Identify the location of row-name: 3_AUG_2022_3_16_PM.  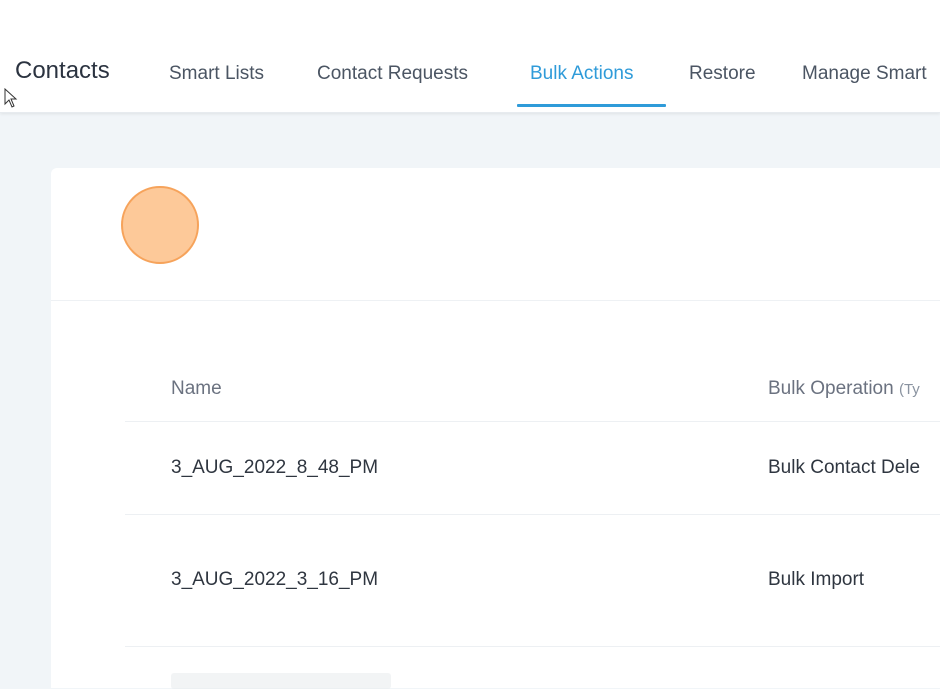
(274, 580).